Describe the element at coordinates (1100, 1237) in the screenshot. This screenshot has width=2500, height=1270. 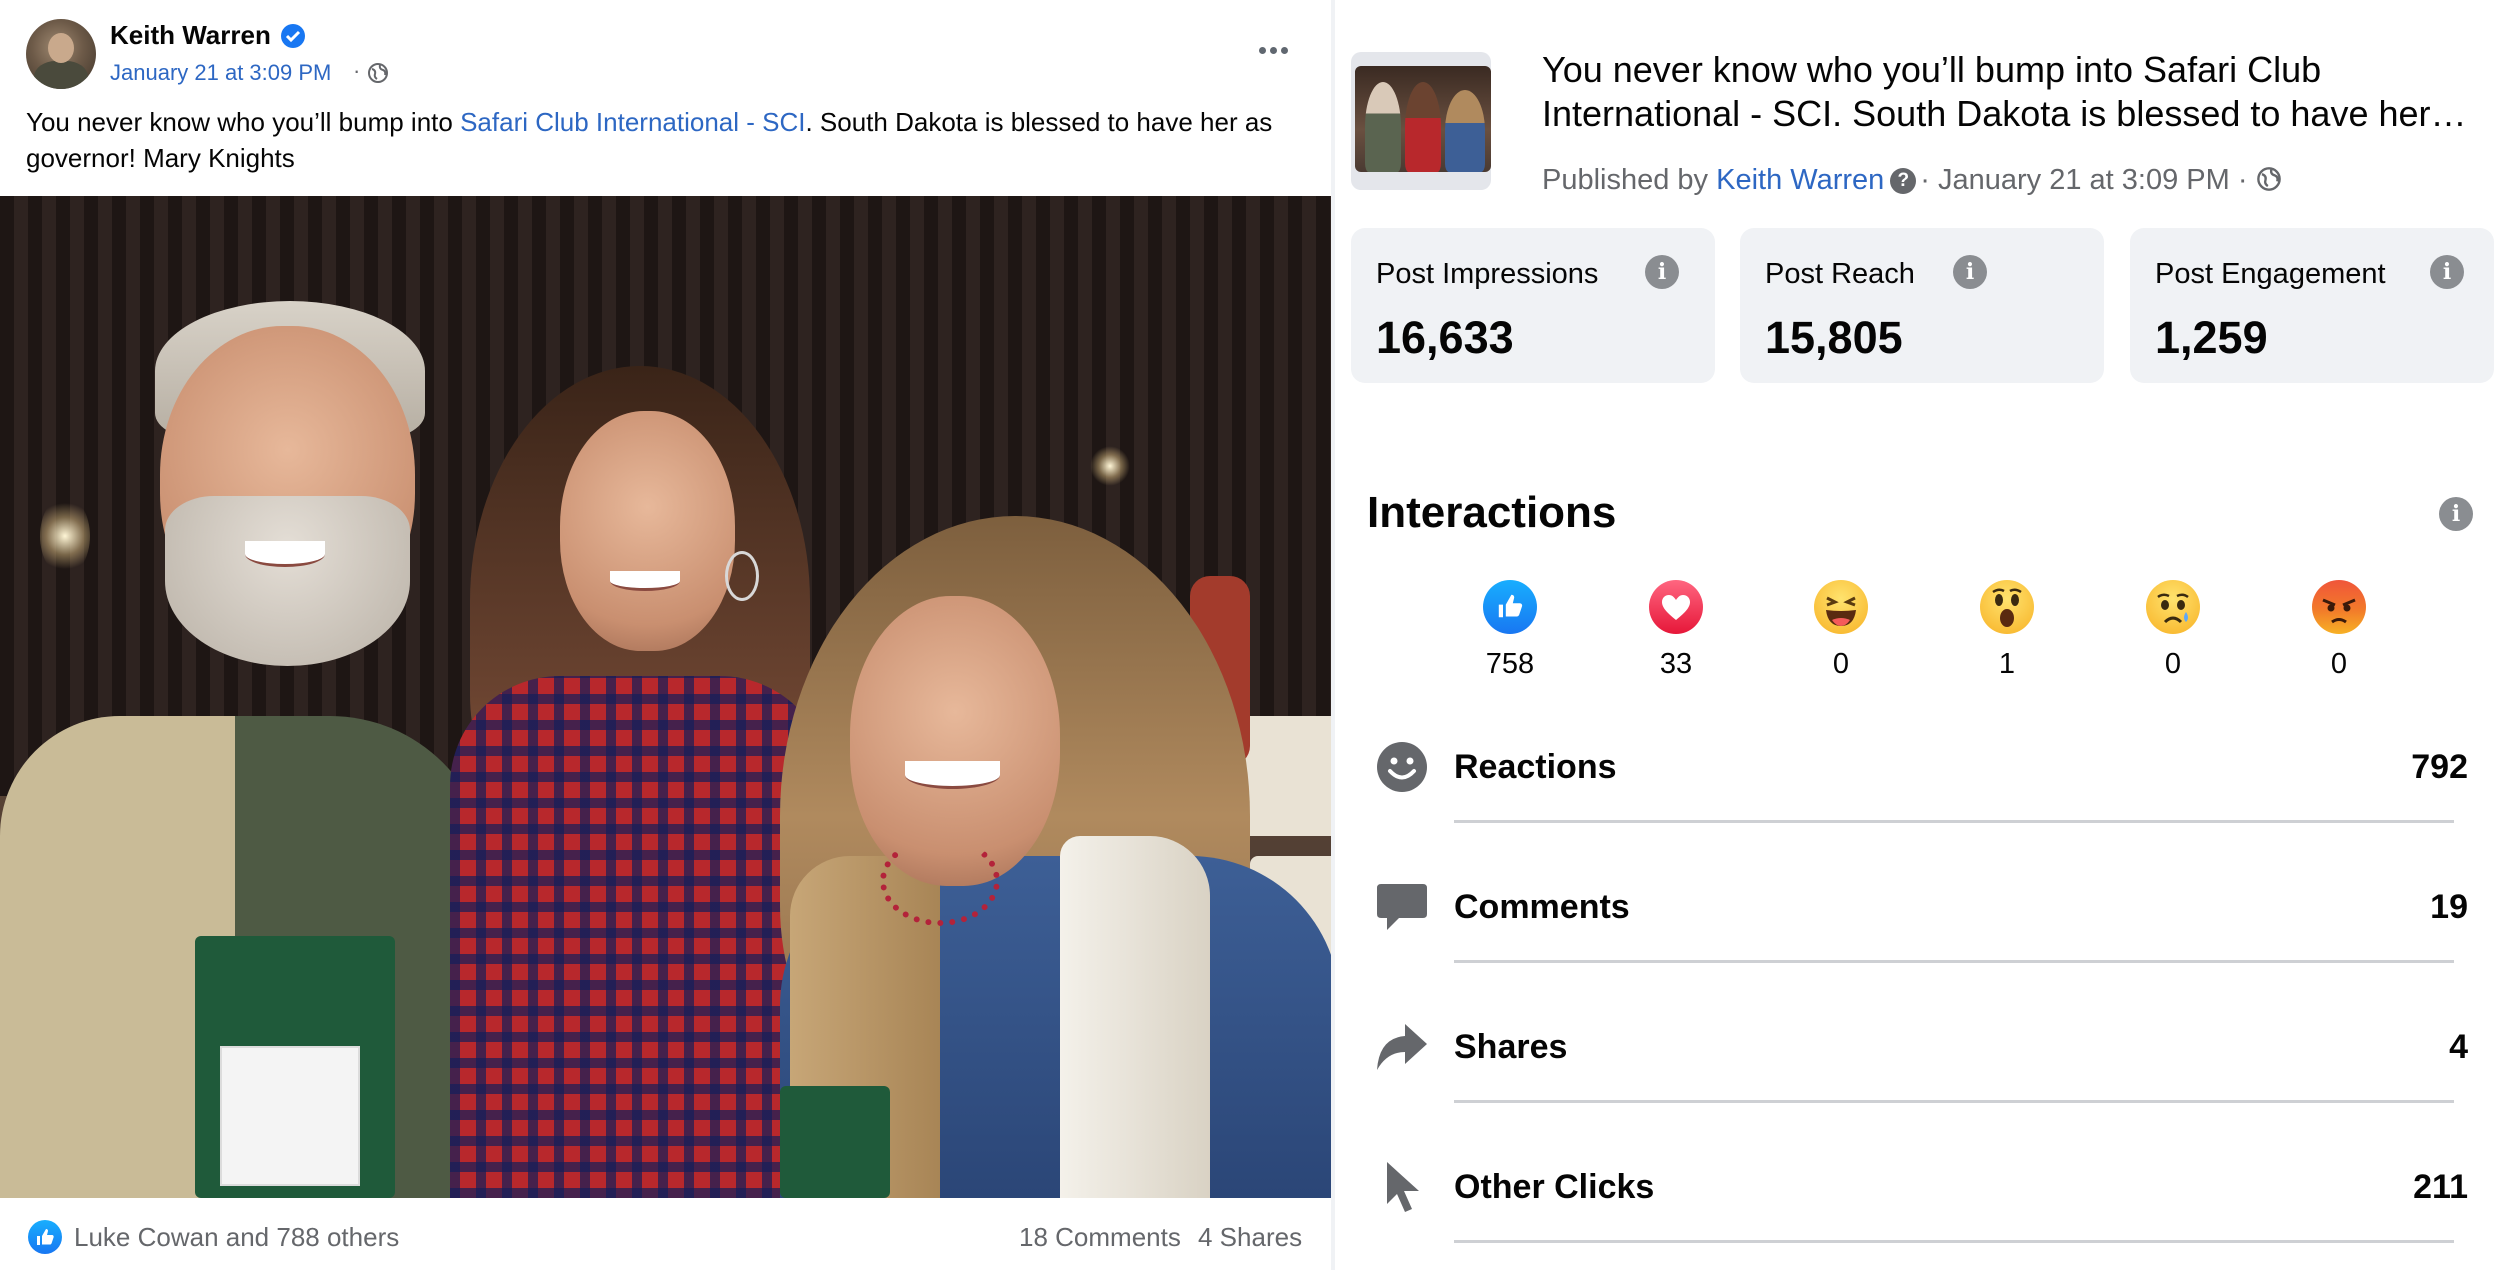
I see `comments-count-link: 18 Comments` at that location.